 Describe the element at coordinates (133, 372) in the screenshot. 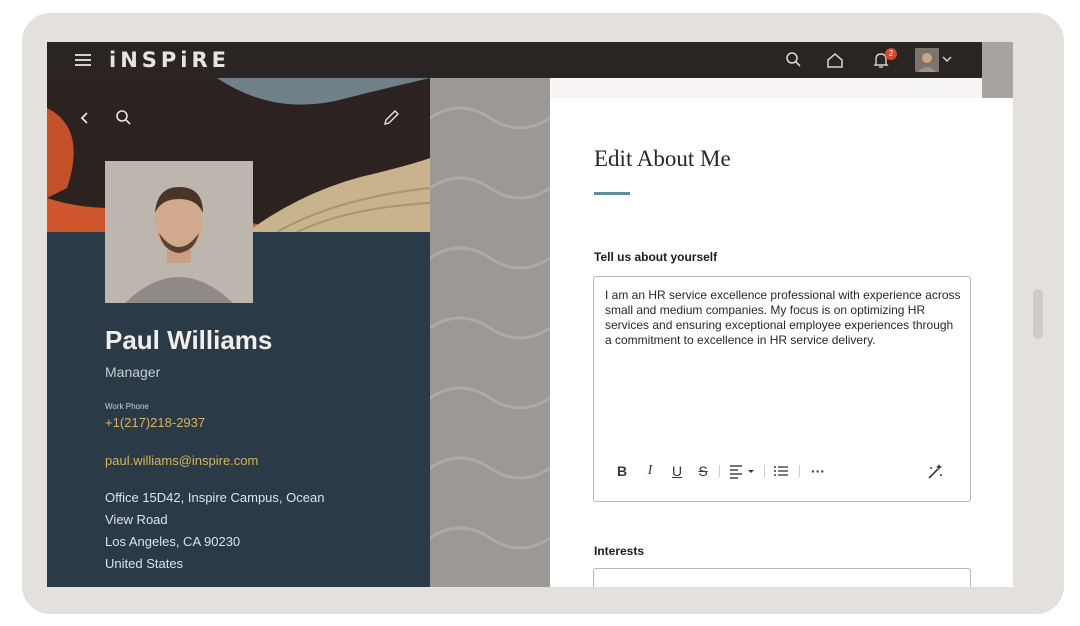

I see `profile-role: Manager` at that location.